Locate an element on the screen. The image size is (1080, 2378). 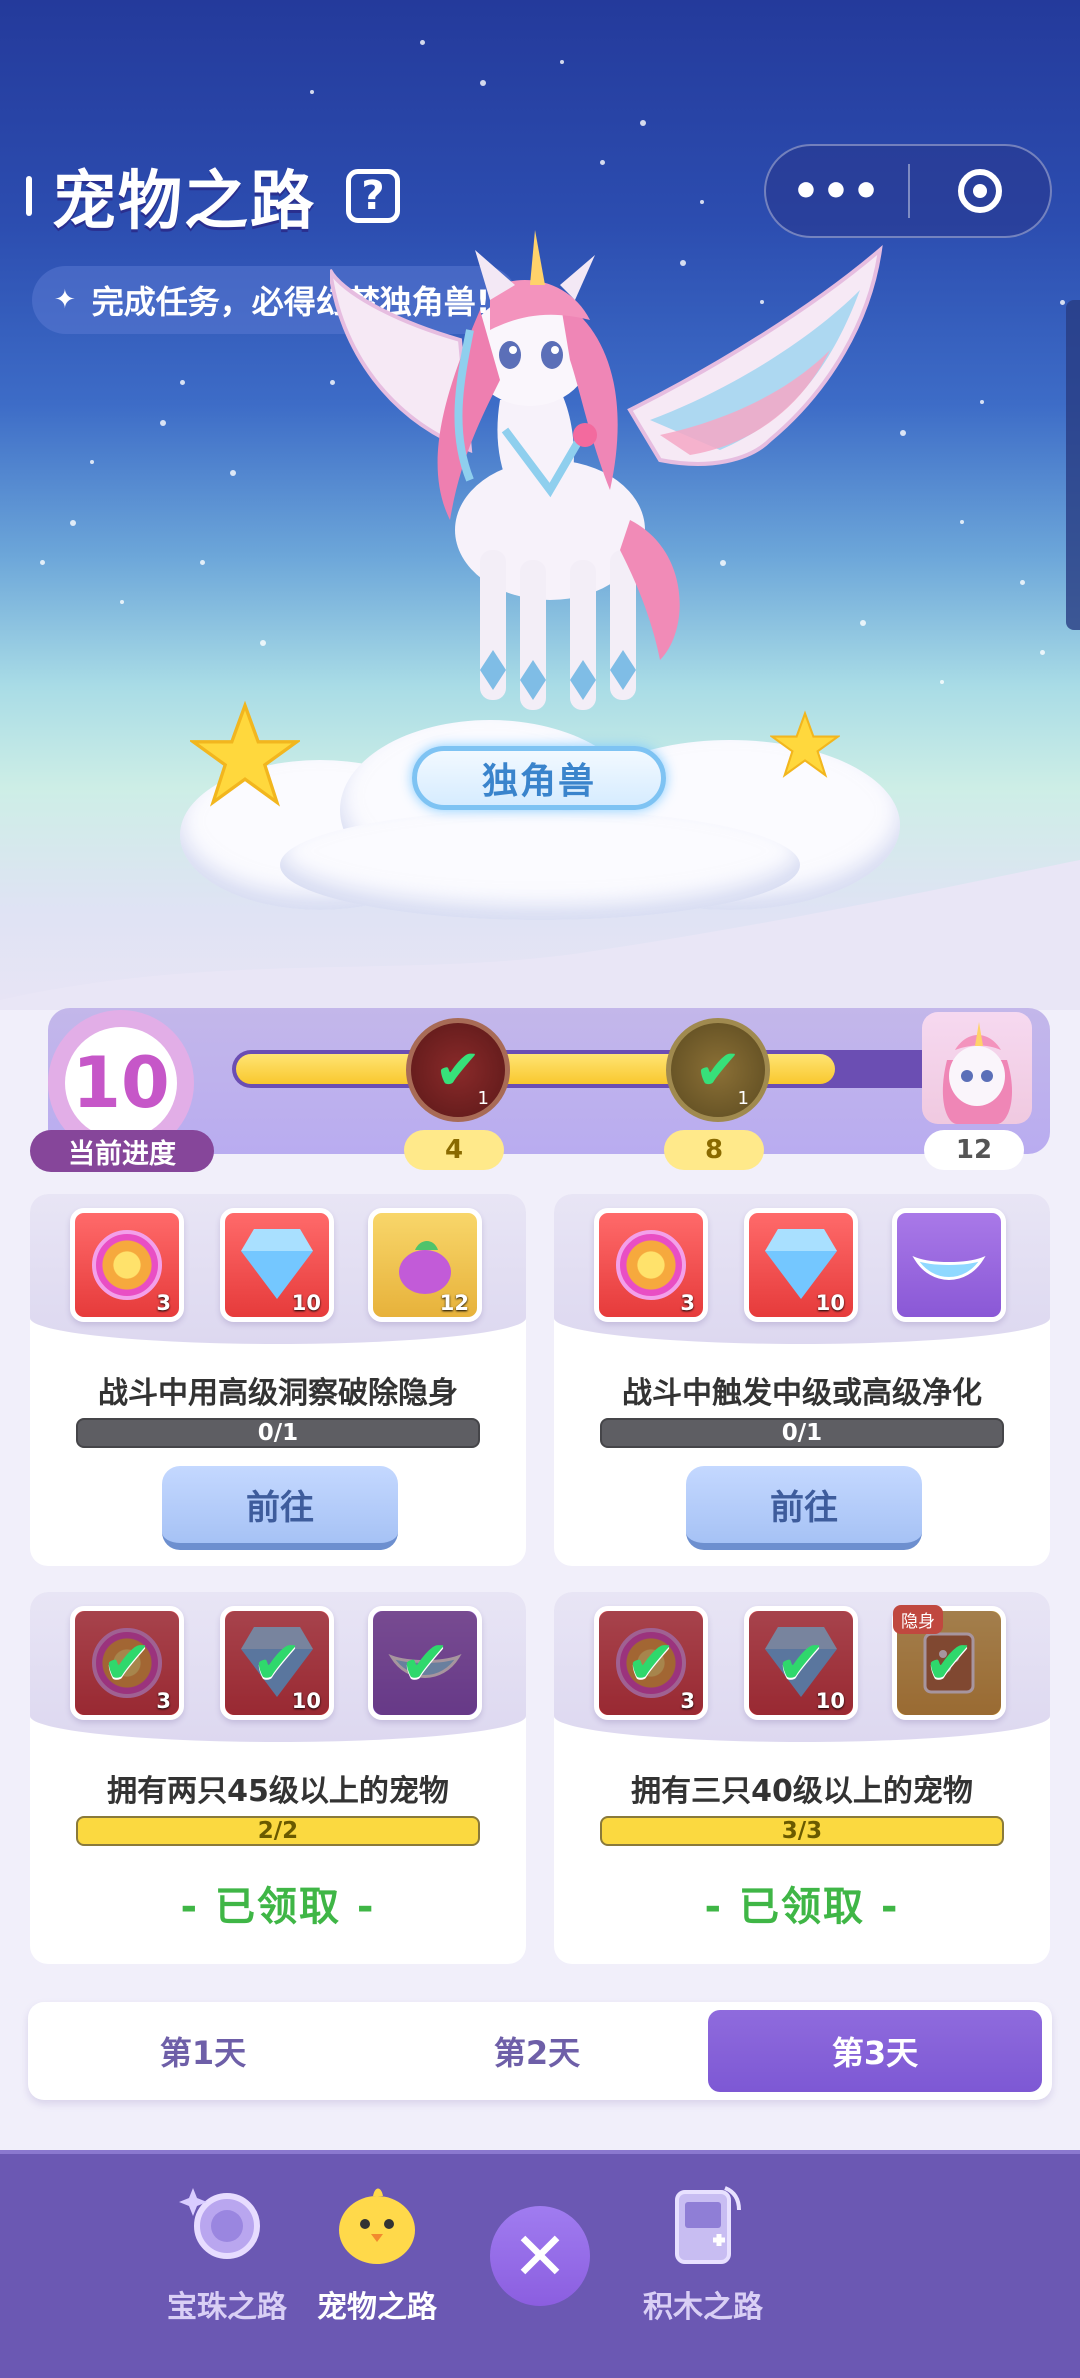
task-card: ✔ 3 ✔ 10 ✔ 拥有两只45级以上的宠物 2/2 - 已领取 - is located at coordinates (278, 1778).